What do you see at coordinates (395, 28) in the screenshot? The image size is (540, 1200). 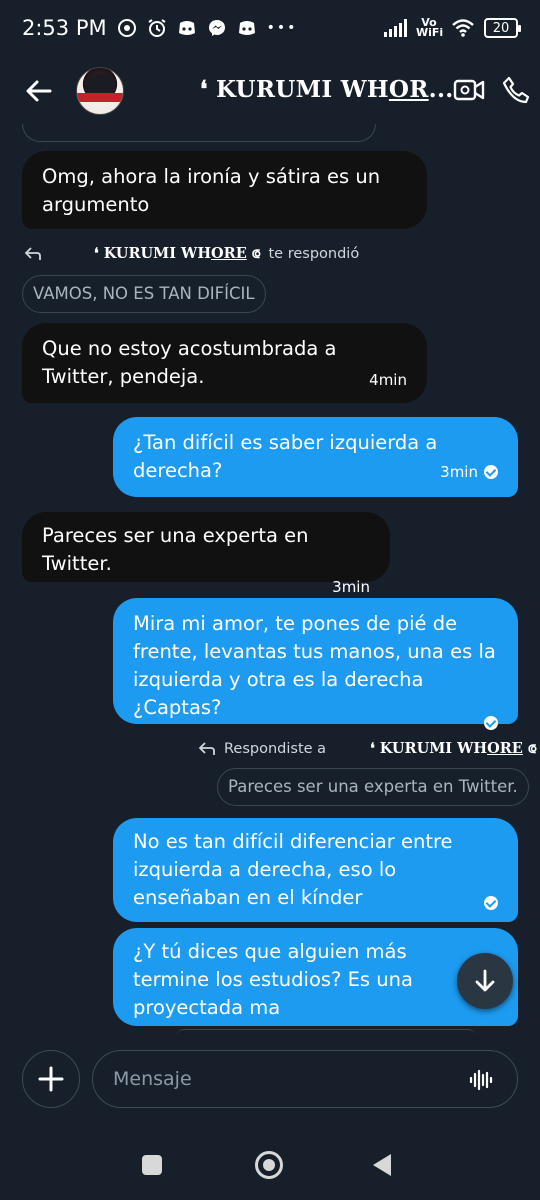 I see `signal-icon` at bounding box center [395, 28].